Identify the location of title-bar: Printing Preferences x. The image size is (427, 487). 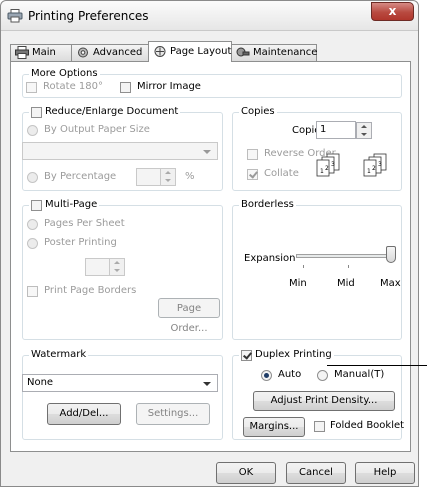
(209, 16).